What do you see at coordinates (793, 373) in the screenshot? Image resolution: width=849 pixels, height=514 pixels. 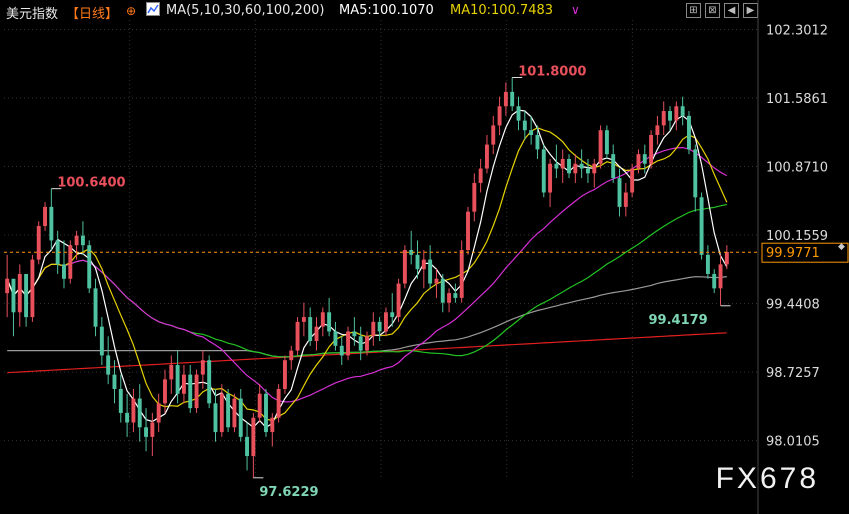 I see `y-tick-label: 98.7257` at bounding box center [793, 373].